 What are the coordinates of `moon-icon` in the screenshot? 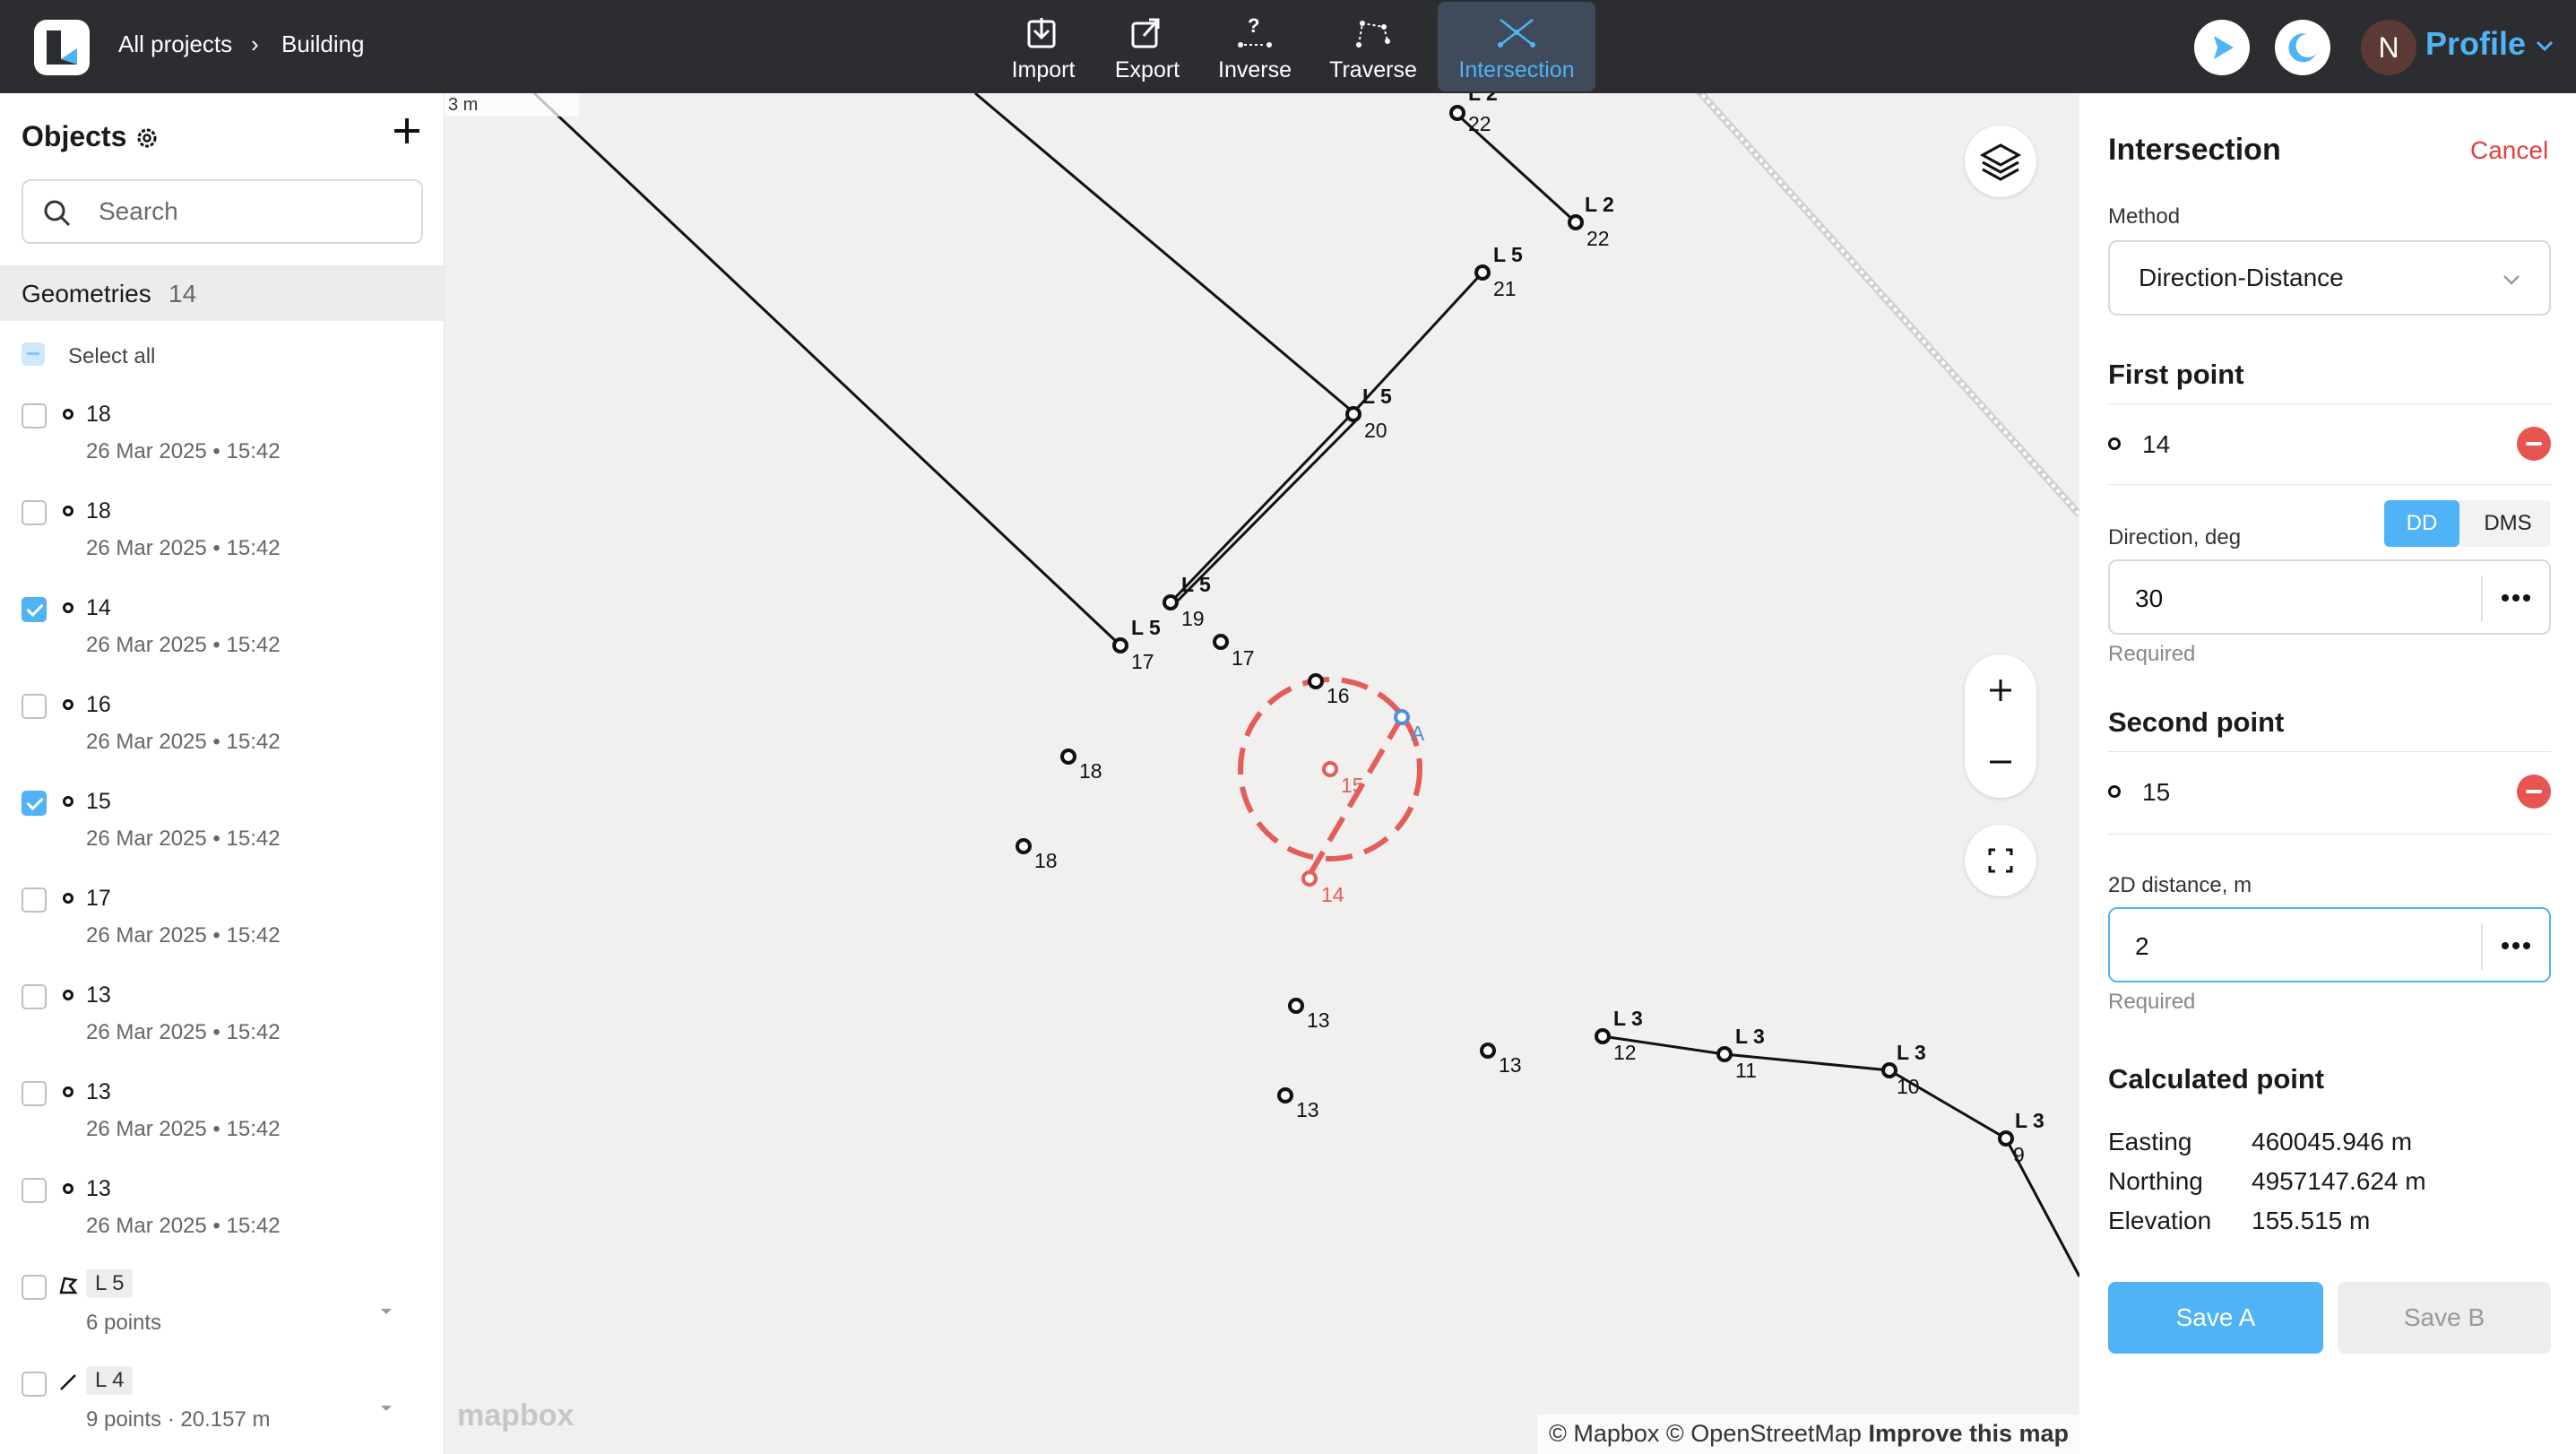 It's located at (2302, 48).